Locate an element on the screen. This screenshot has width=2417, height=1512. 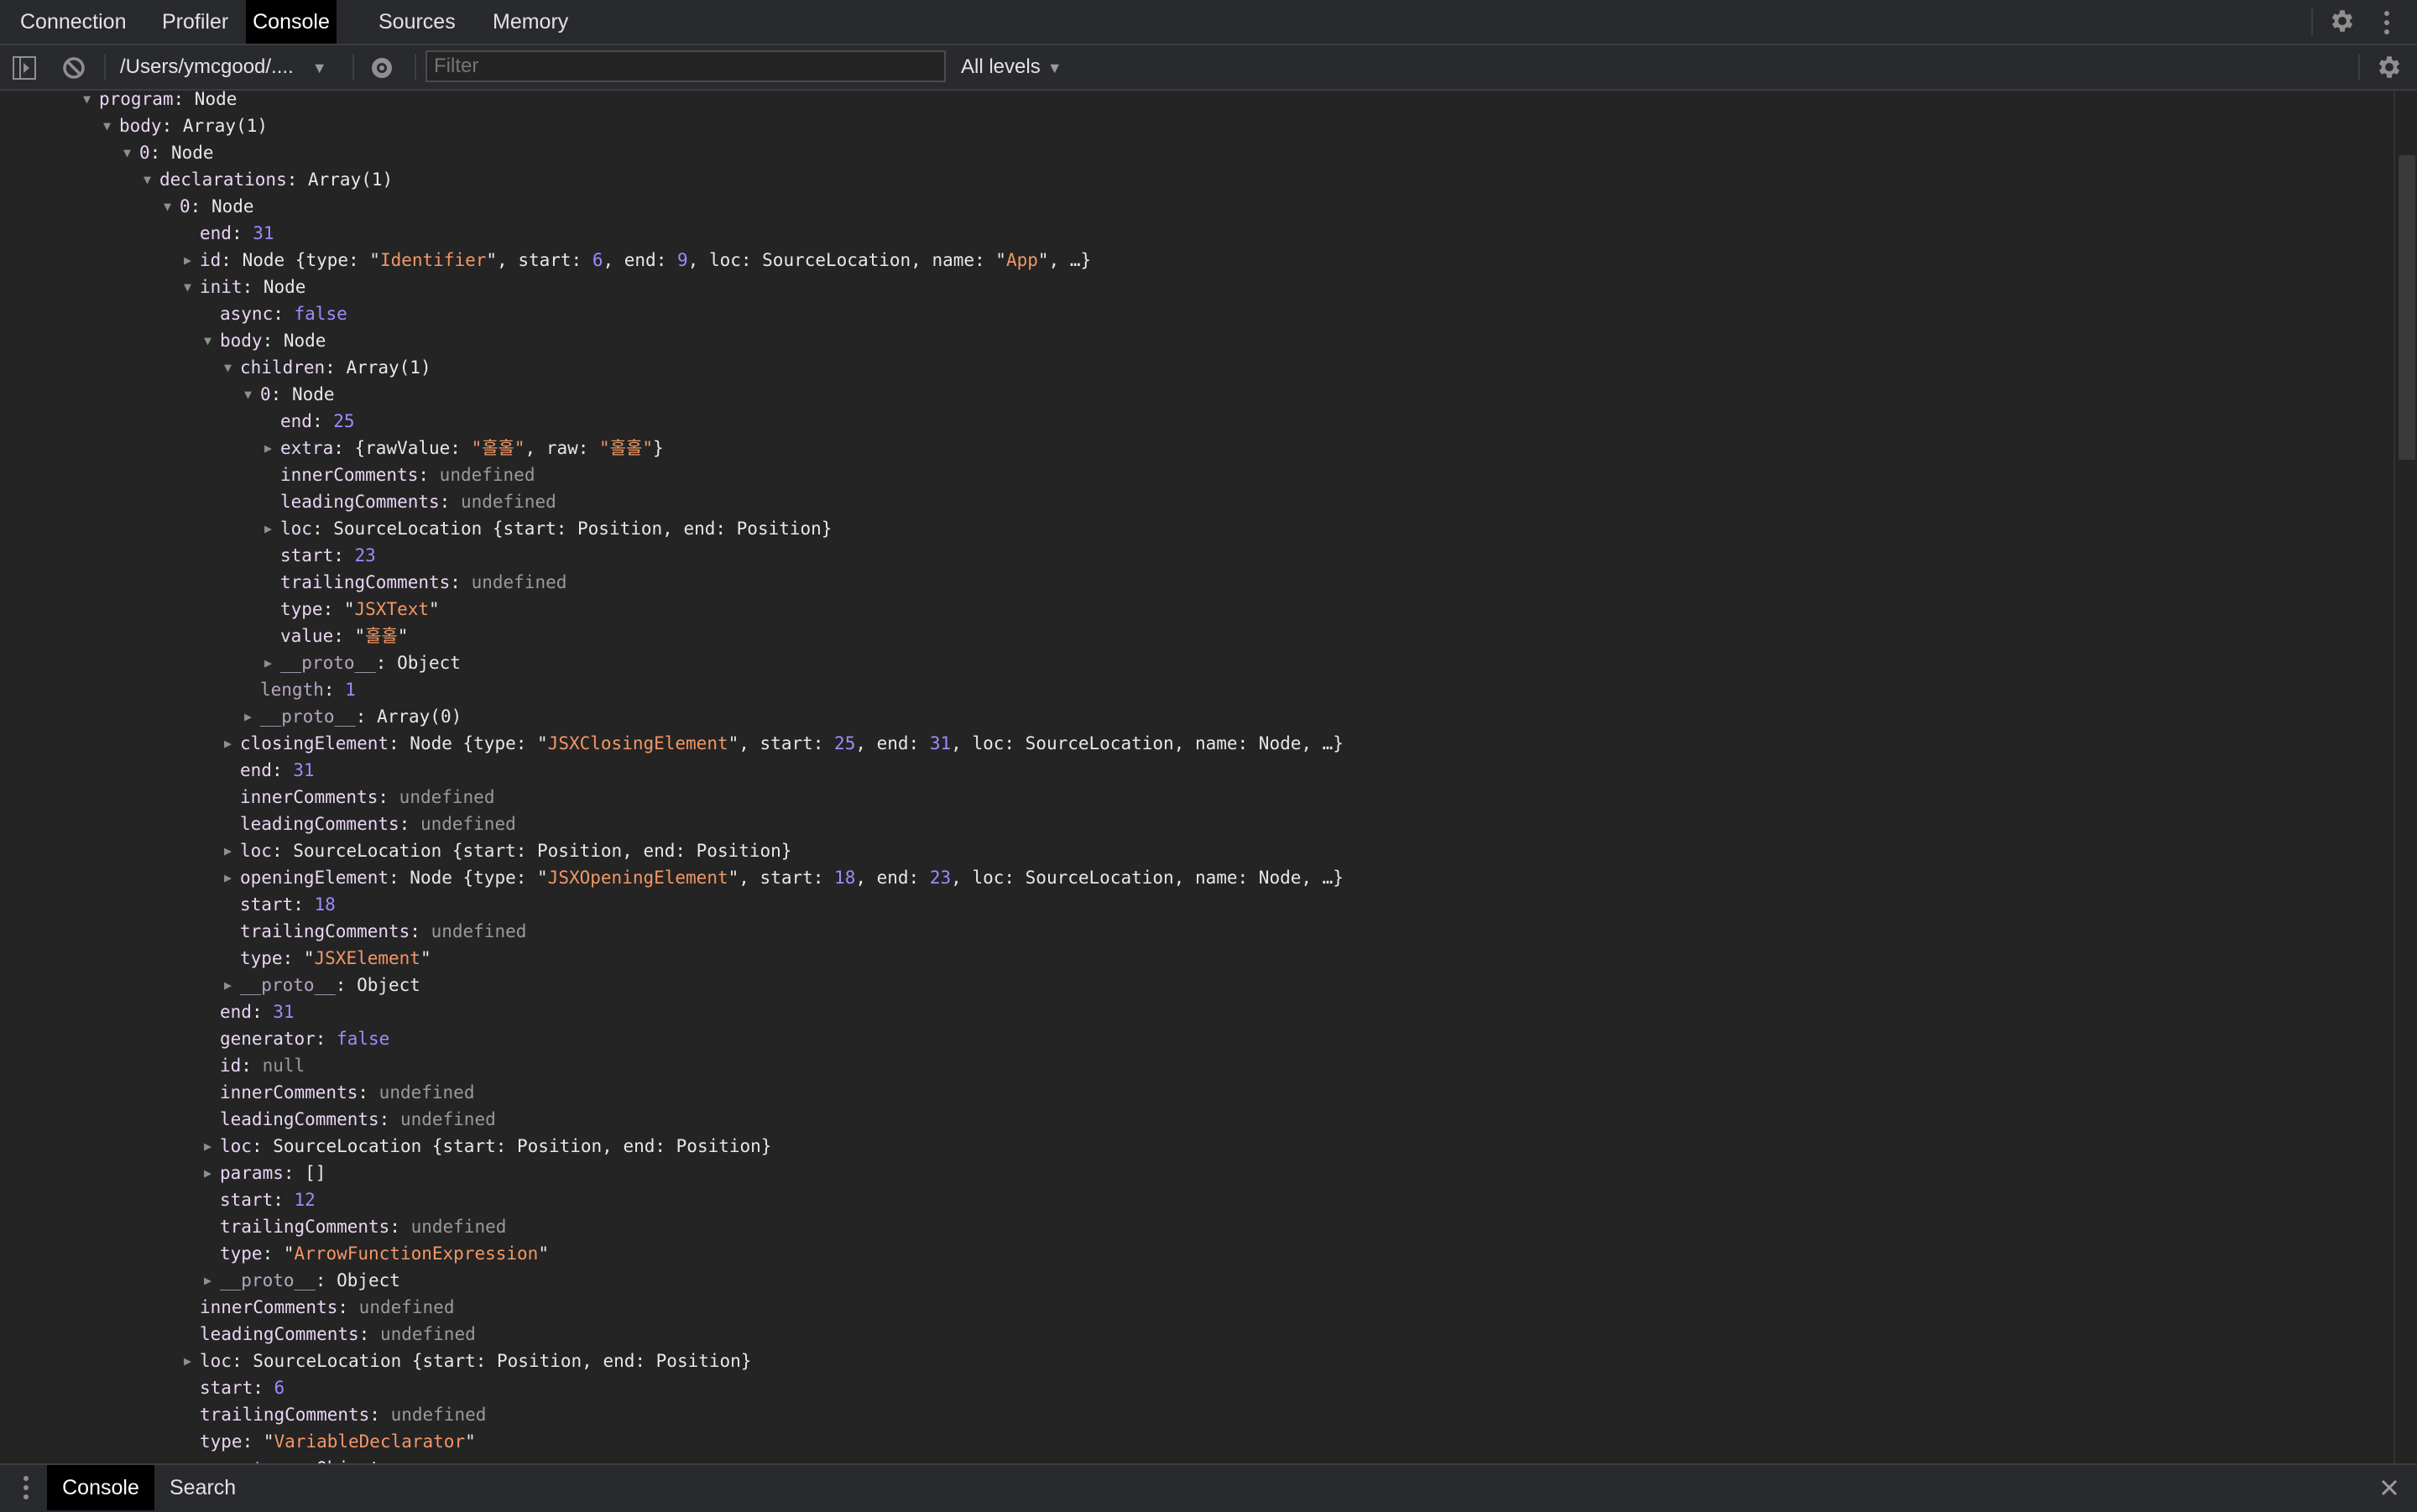
sidebar-toggle-icon is located at coordinates (24, 70).